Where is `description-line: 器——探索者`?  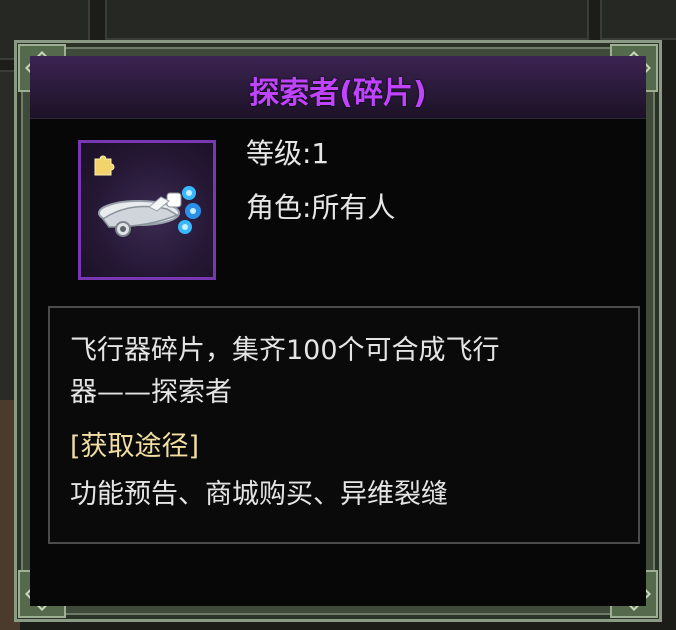 description-line: 器——探索者 is located at coordinates (151, 392).